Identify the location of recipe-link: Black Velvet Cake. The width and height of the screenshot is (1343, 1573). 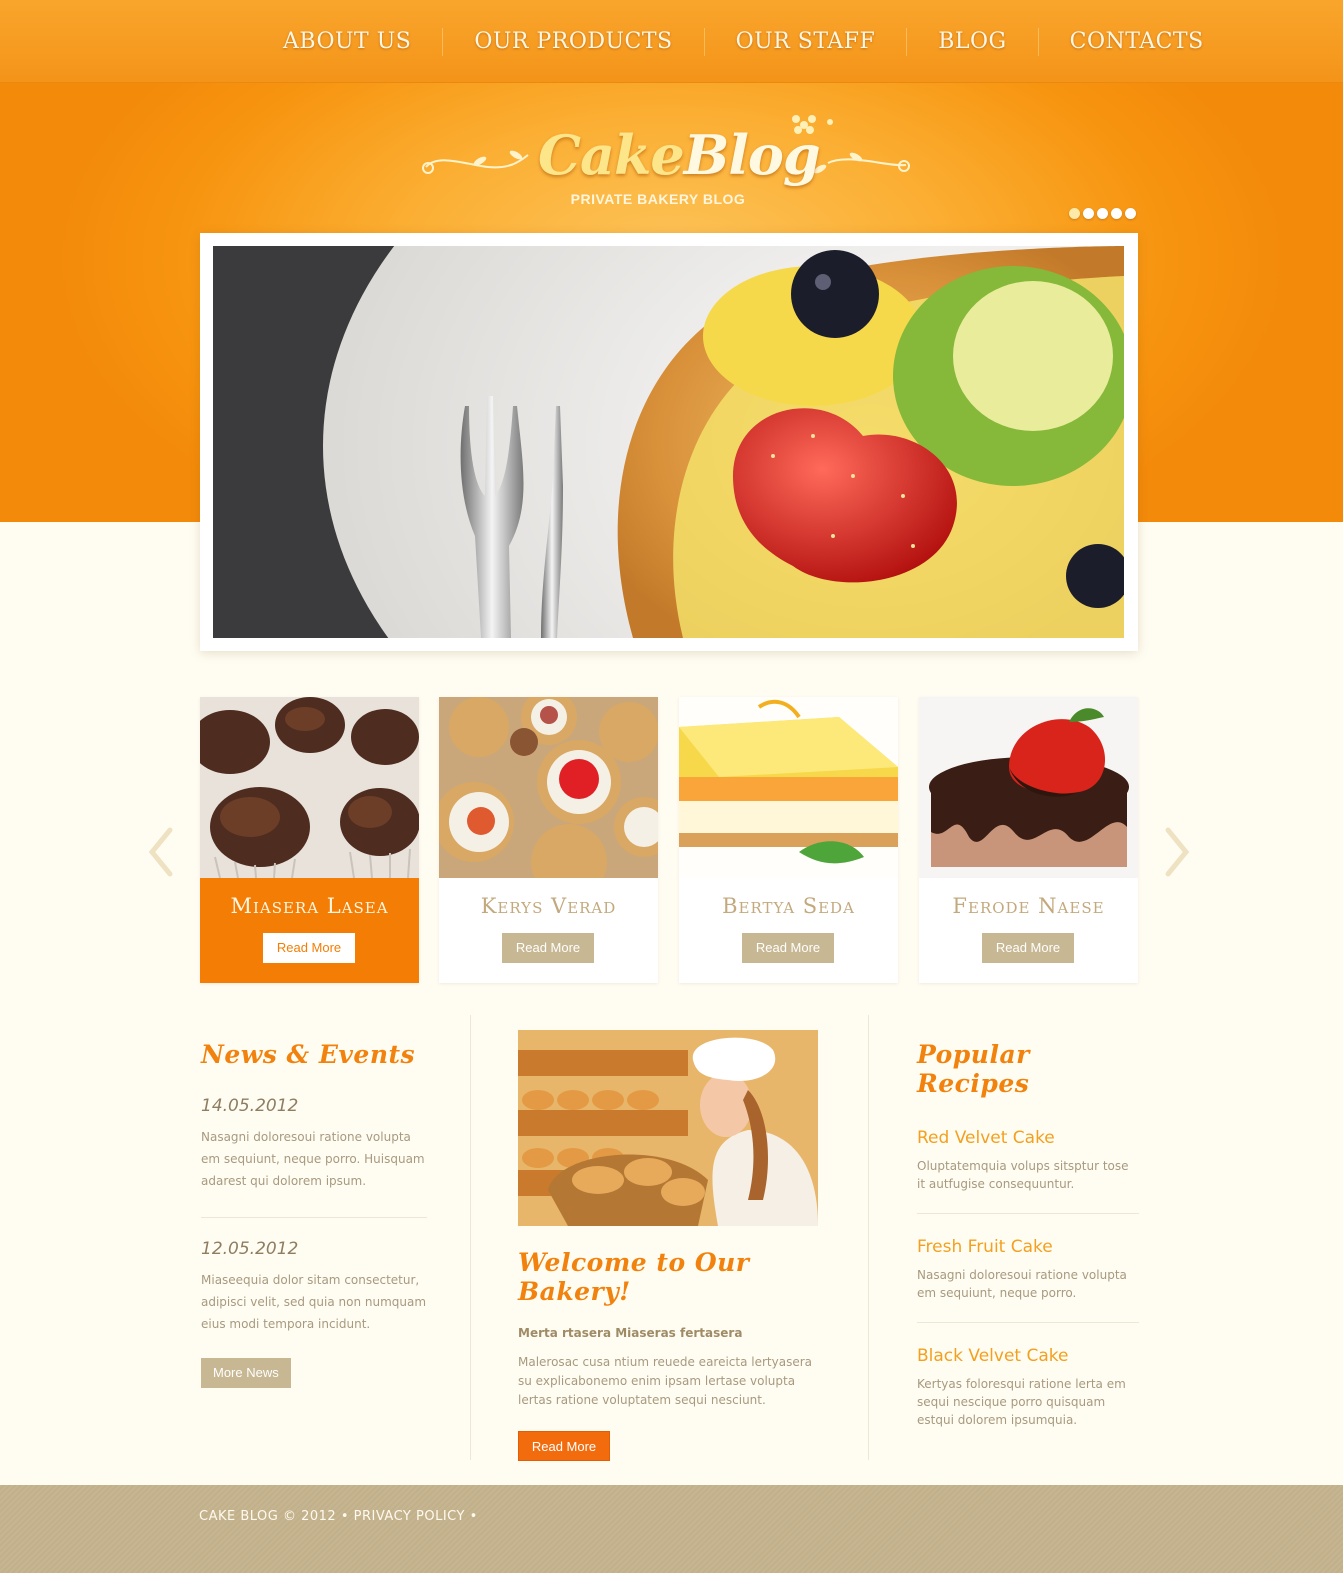
(1028, 1356).